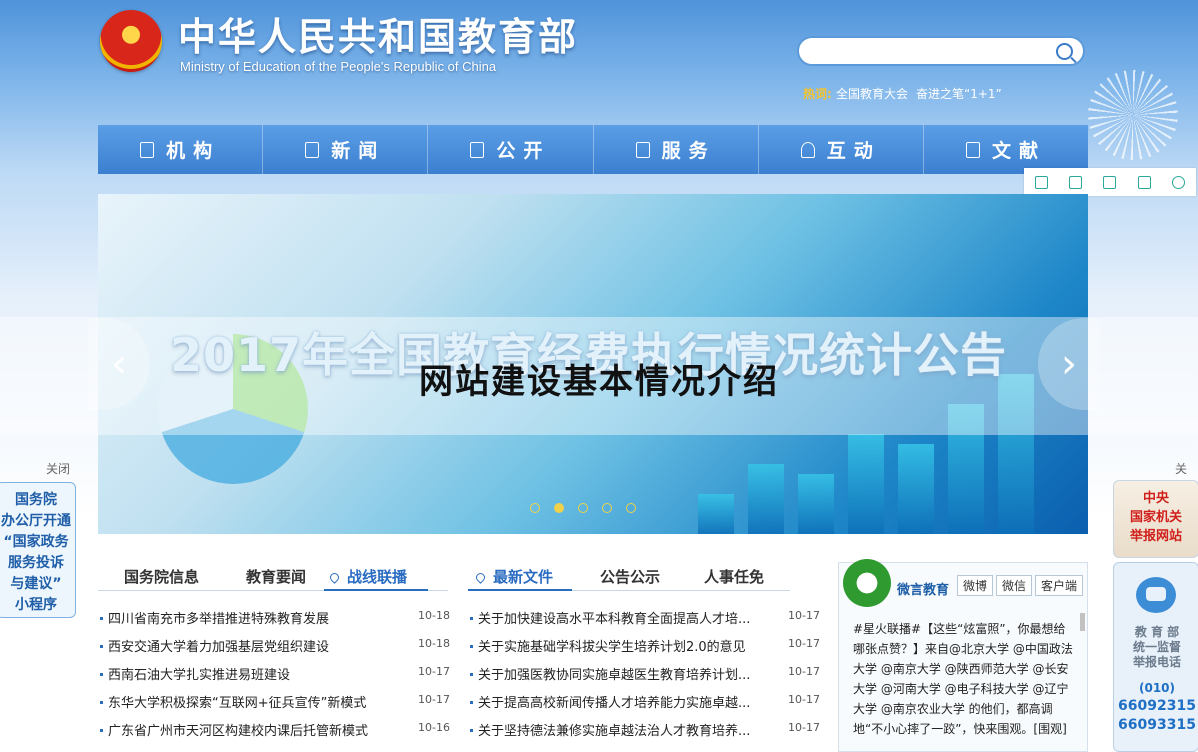  What do you see at coordinates (1059, 585) in the screenshot?
I see `tab-client: 客户端` at bounding box center [1059, 585].